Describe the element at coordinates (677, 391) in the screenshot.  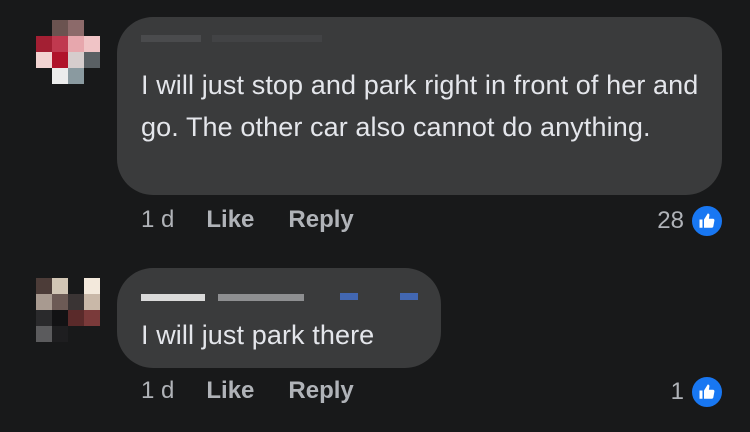
I see `reaction-count: 1` at that location.